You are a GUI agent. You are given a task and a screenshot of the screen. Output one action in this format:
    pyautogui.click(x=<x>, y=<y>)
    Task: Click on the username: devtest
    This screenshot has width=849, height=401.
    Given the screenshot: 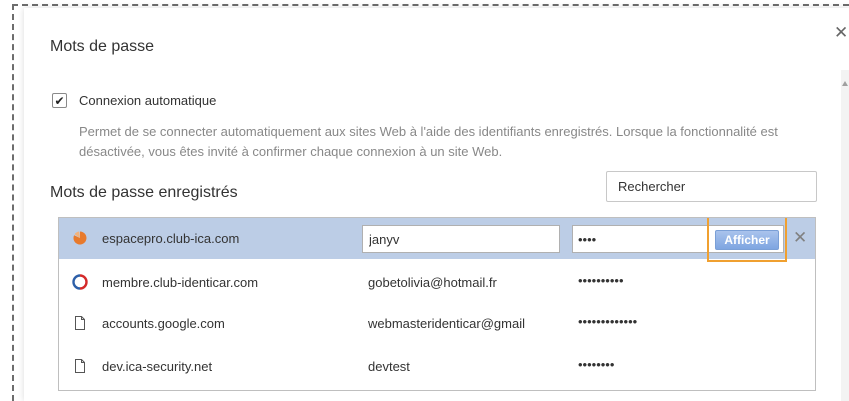 What is the action you would take?
    pyautogui.click(x=389, y=366)
    